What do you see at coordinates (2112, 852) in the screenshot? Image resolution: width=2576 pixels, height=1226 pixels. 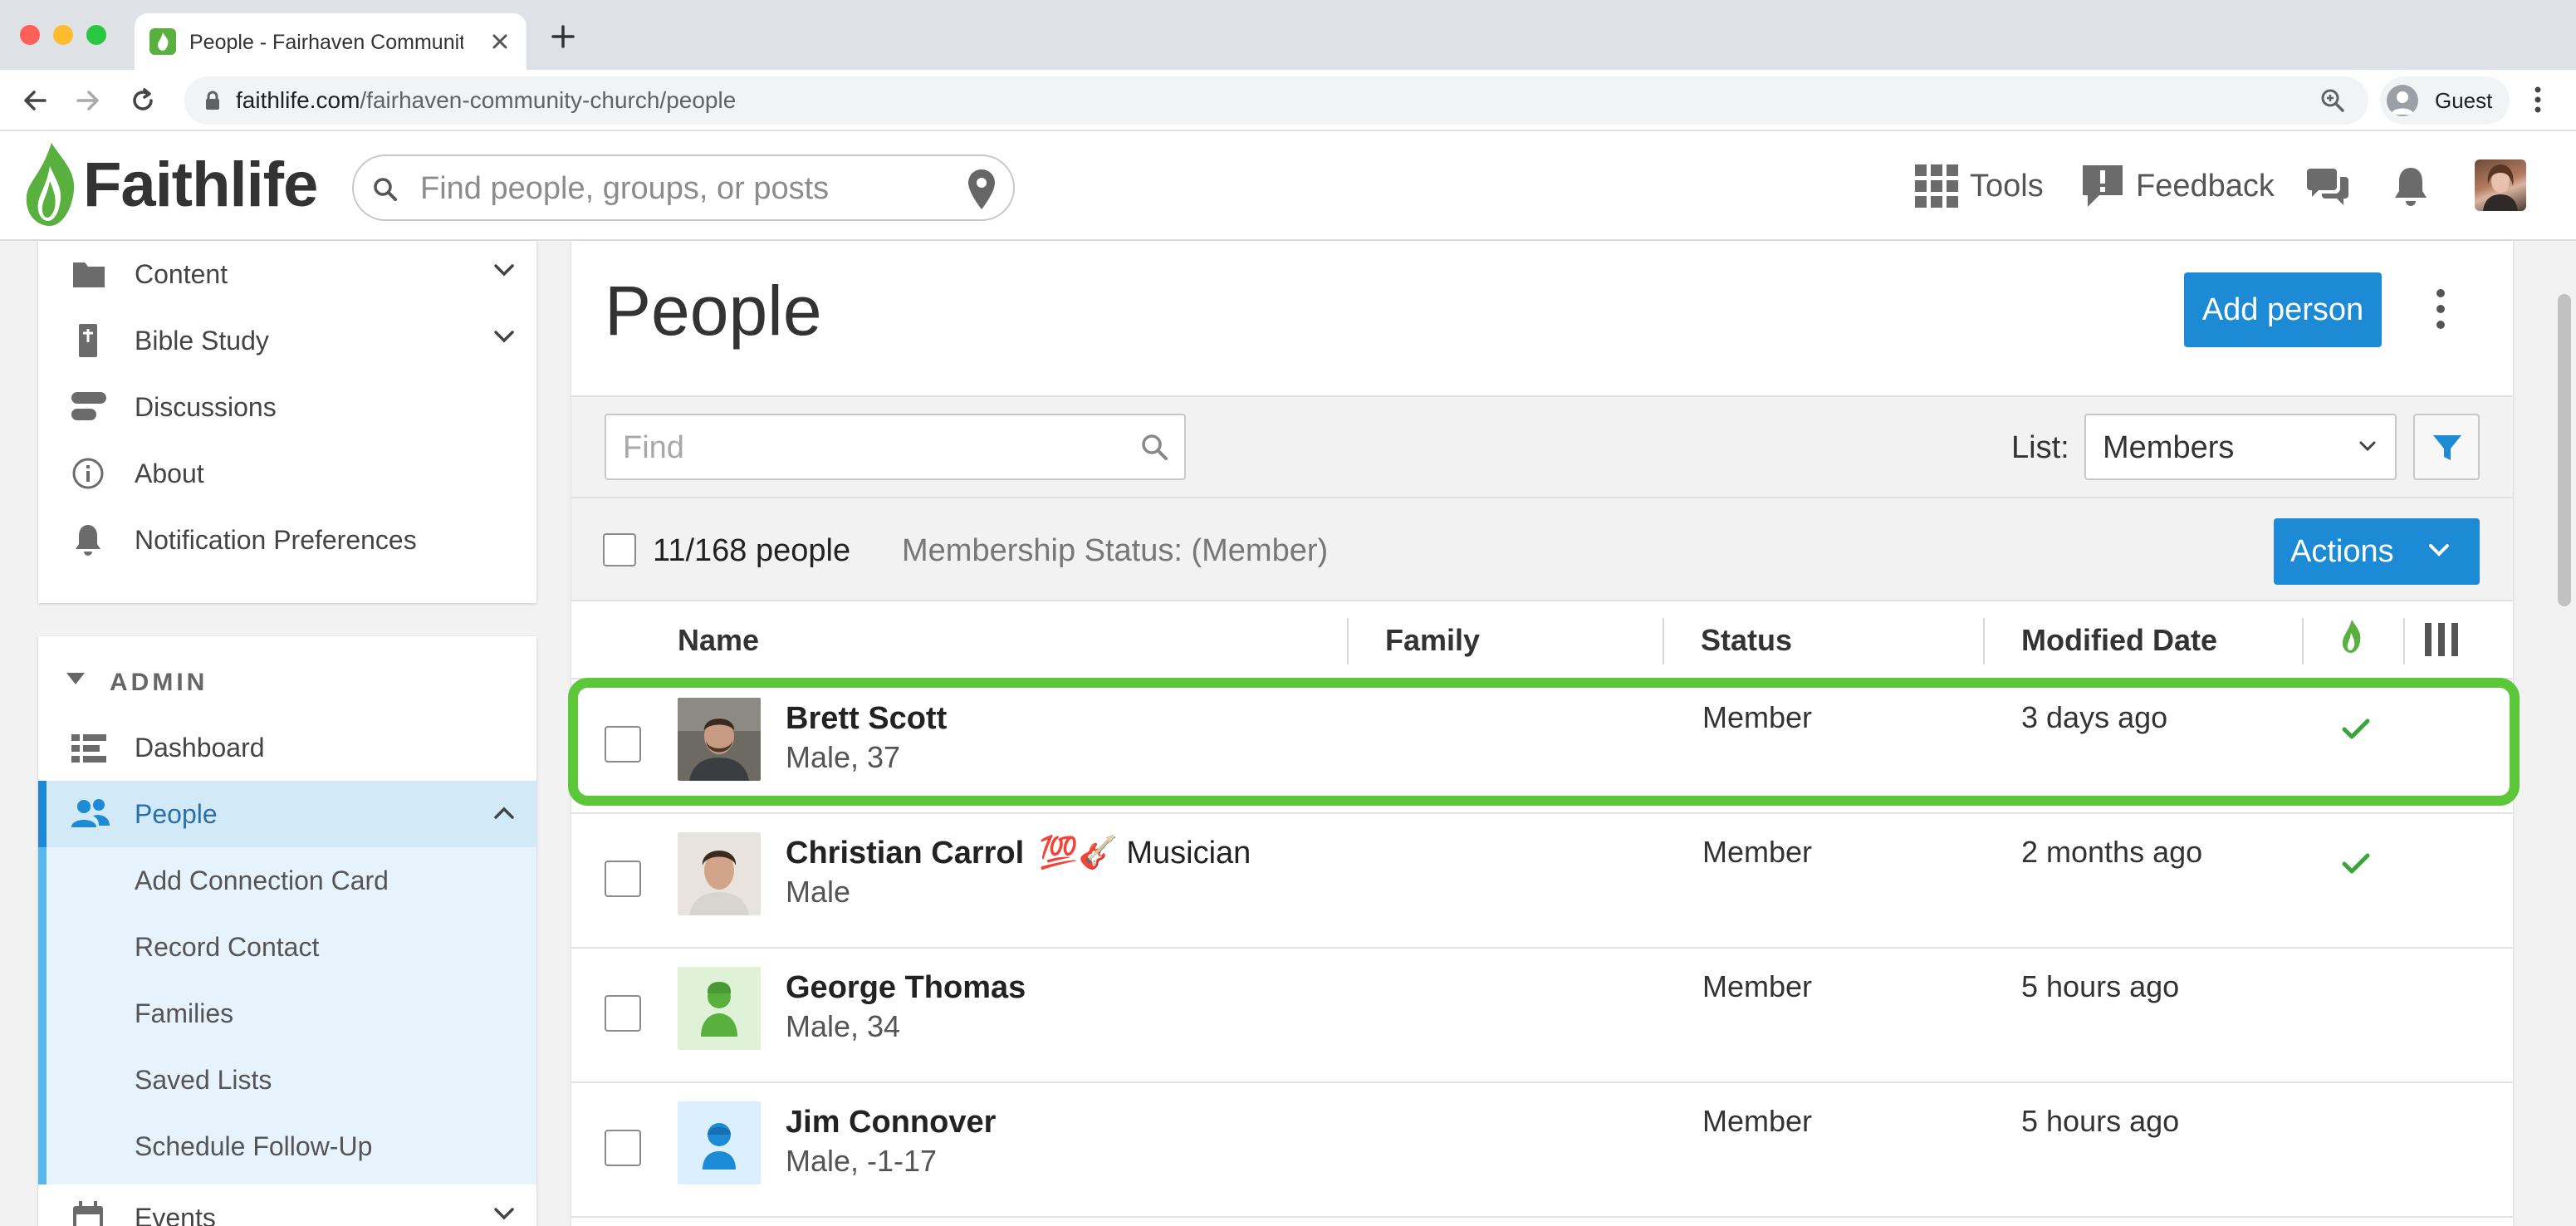 I see `person-modified-date: 2 months ago` at bounding box center [2112, 852].